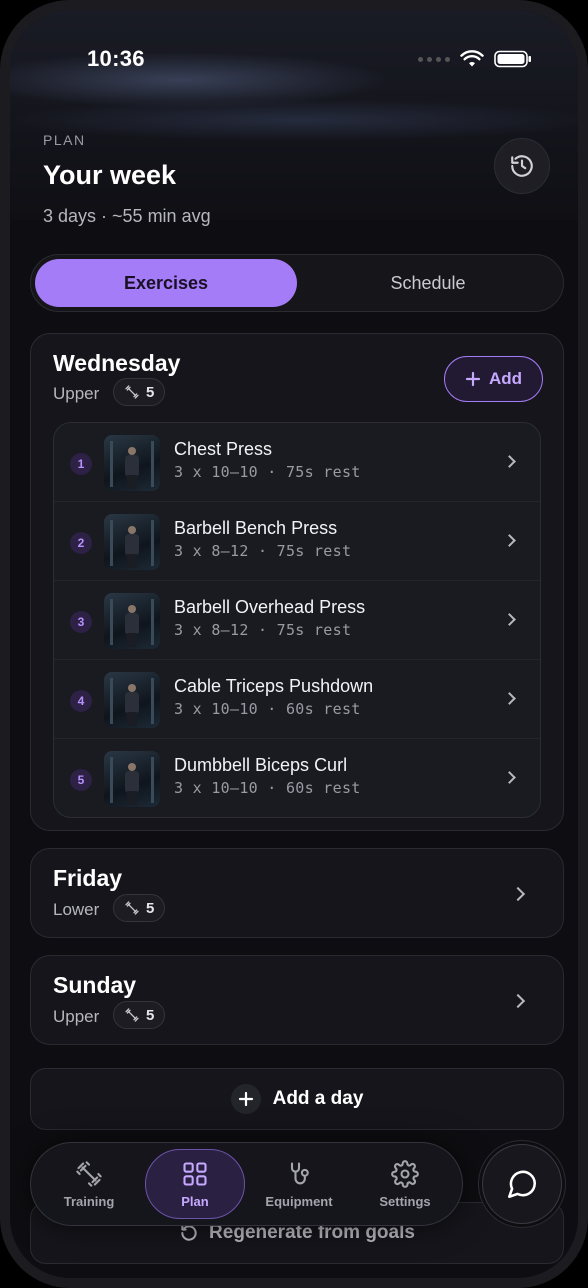 Image resolution: width=588 pixels, height=1288 pixels. I want to click on battery-icon, so click(512, 59).